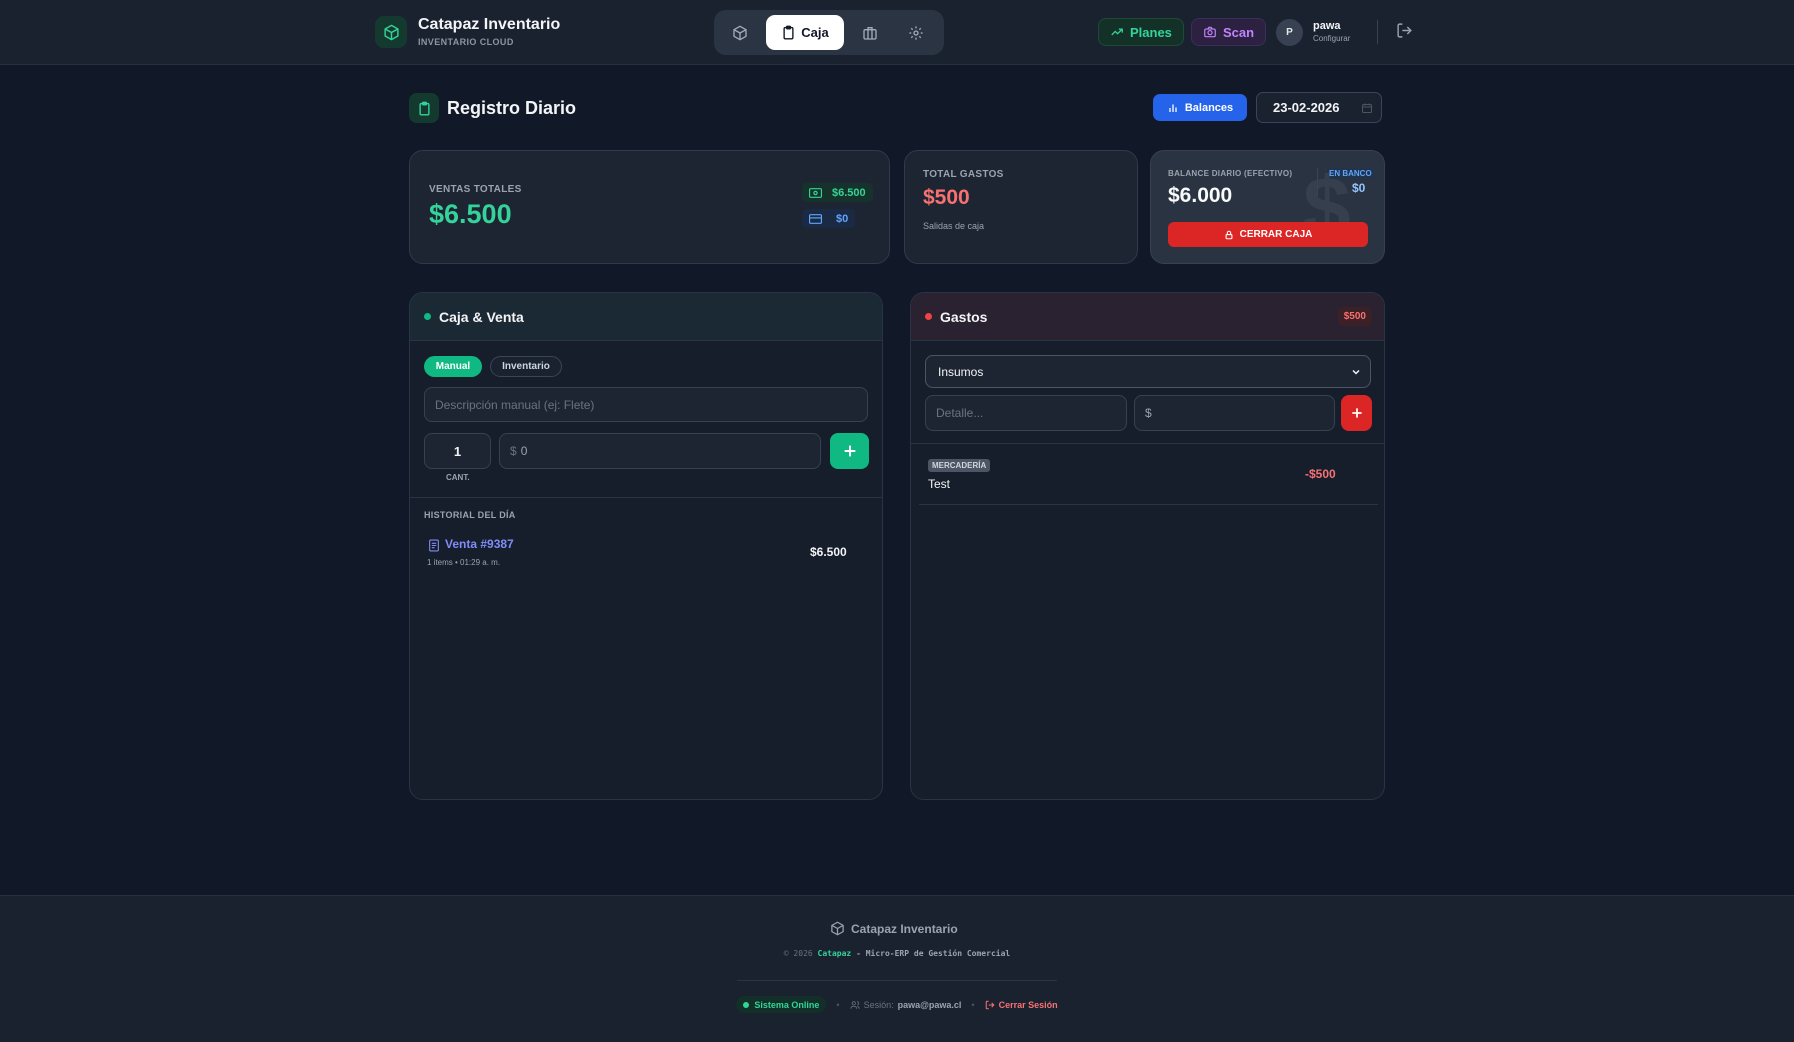 This screenshot has height=1042, width=1794. I want to click on tab-manual: Manual, so click(453, 366).